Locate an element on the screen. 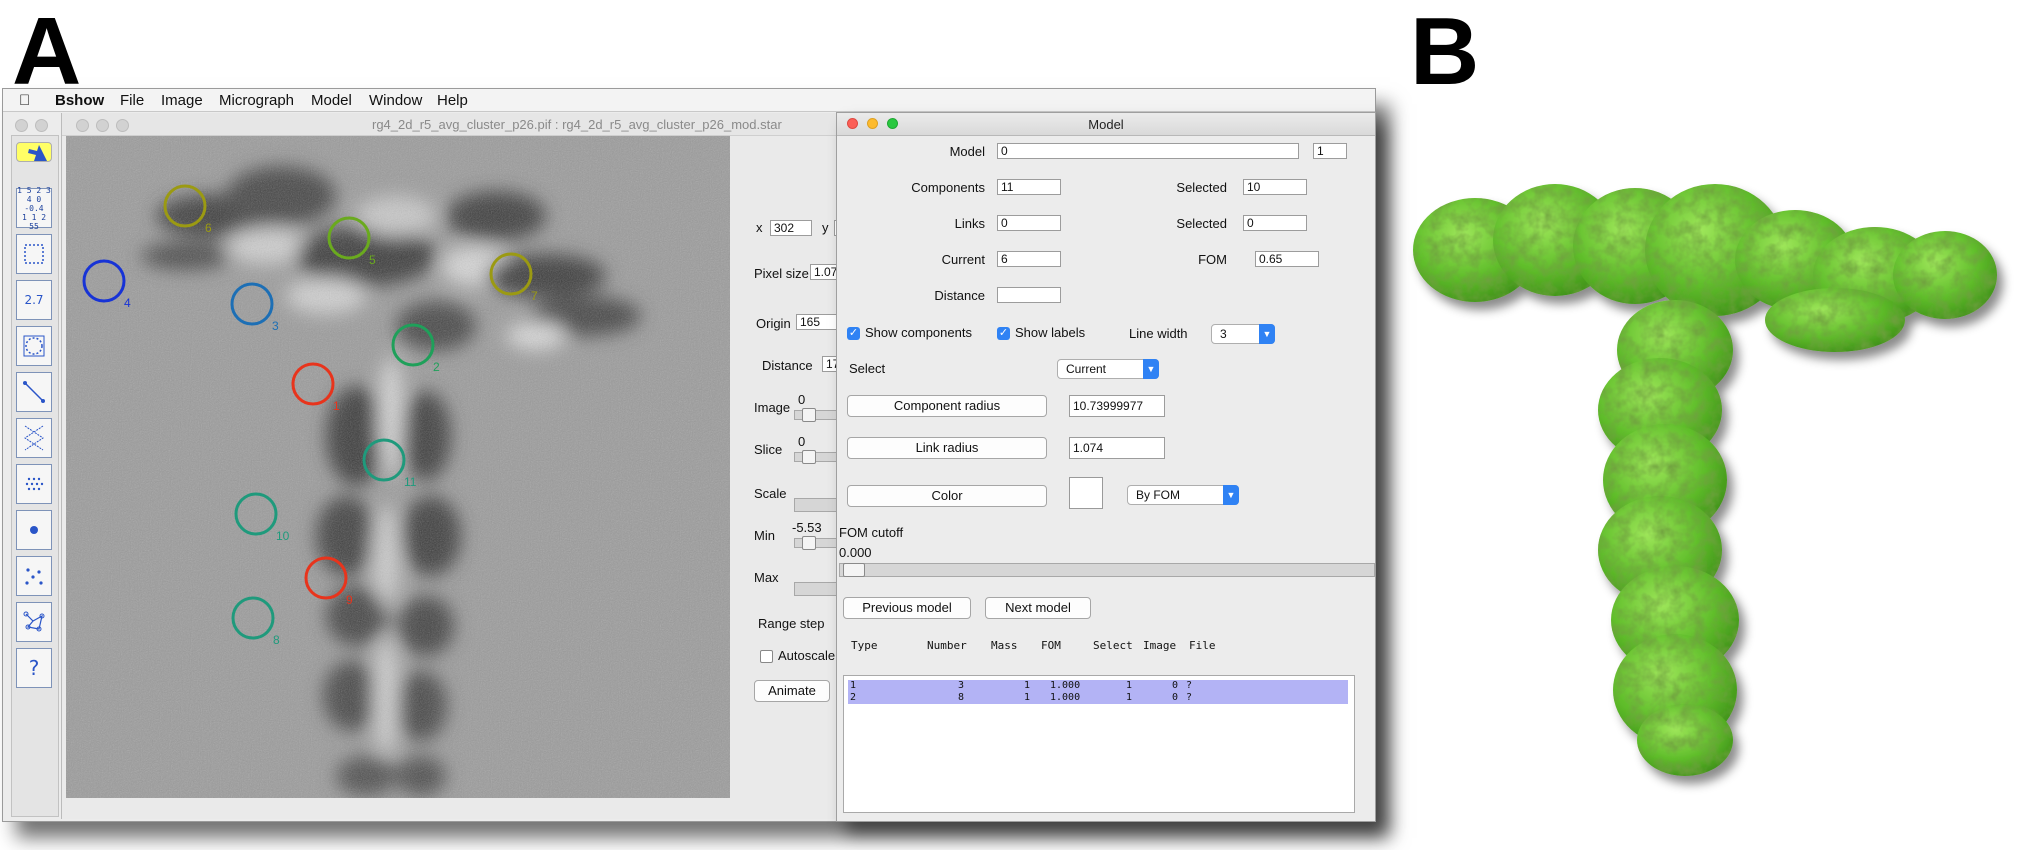 Image resolution: width=2020 pixels, height=850 pixels. link-radius-field: 1.074 is located at coordinates (1117, 448).